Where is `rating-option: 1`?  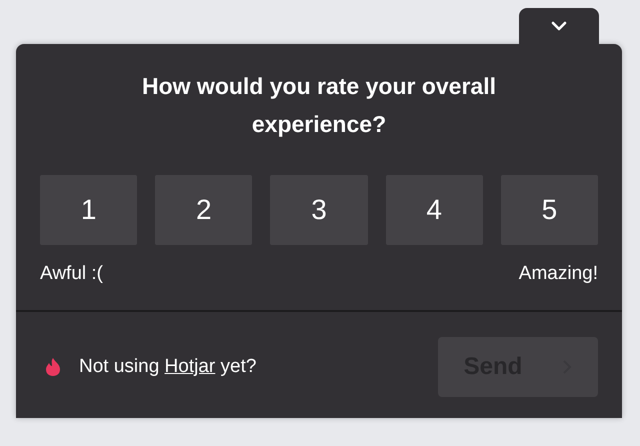
rating-option: 1 is located at coordinates (89, 210).